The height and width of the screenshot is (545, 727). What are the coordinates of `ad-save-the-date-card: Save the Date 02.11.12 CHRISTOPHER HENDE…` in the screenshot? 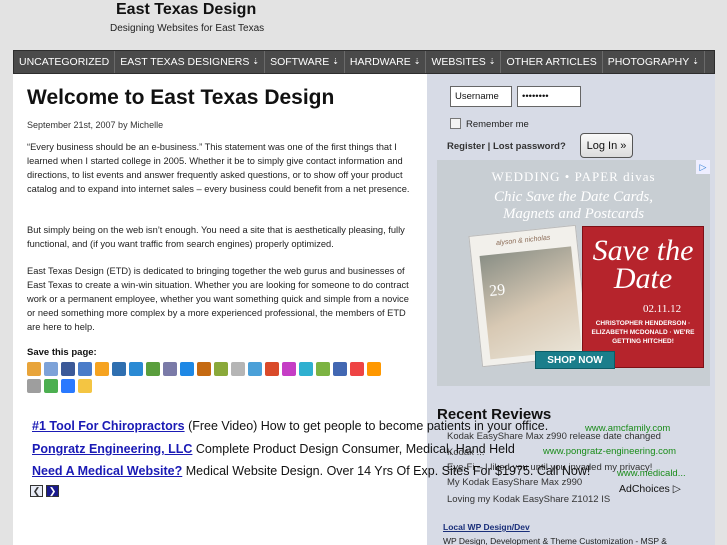 It's located at (643, 297).